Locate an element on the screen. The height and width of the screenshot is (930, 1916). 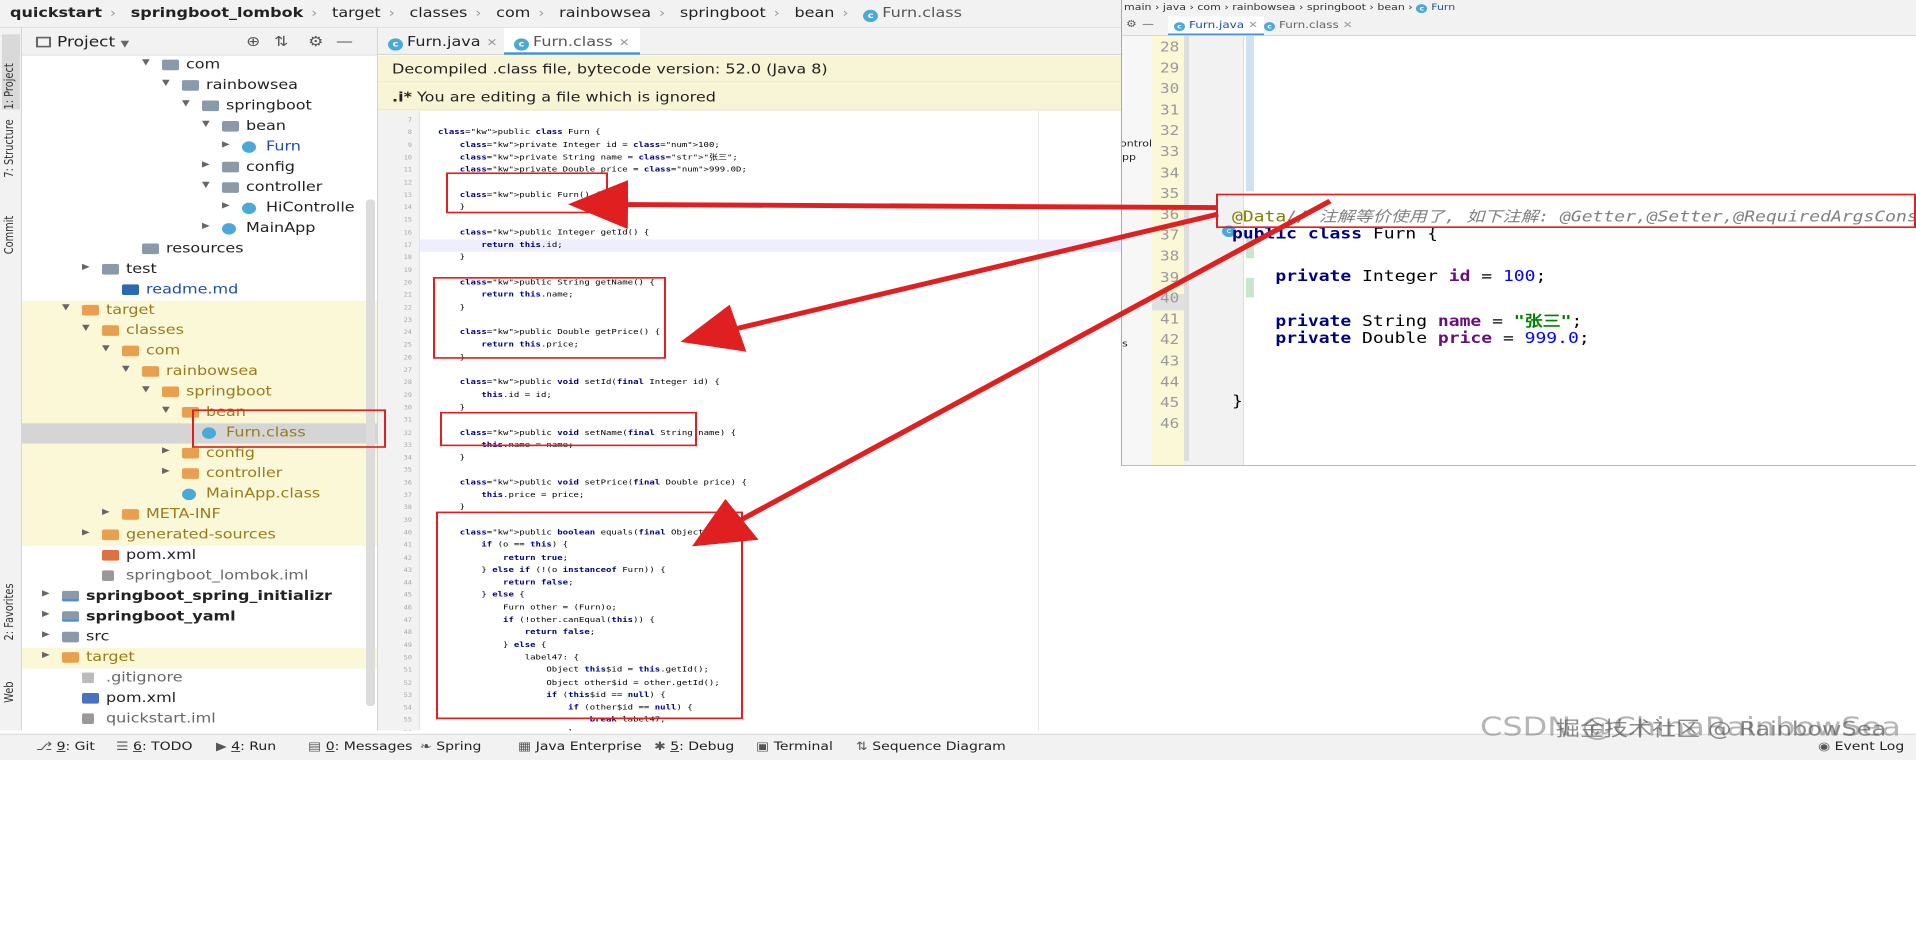
status-item: ▶ 4: Run is located at coordinates (246, 746).